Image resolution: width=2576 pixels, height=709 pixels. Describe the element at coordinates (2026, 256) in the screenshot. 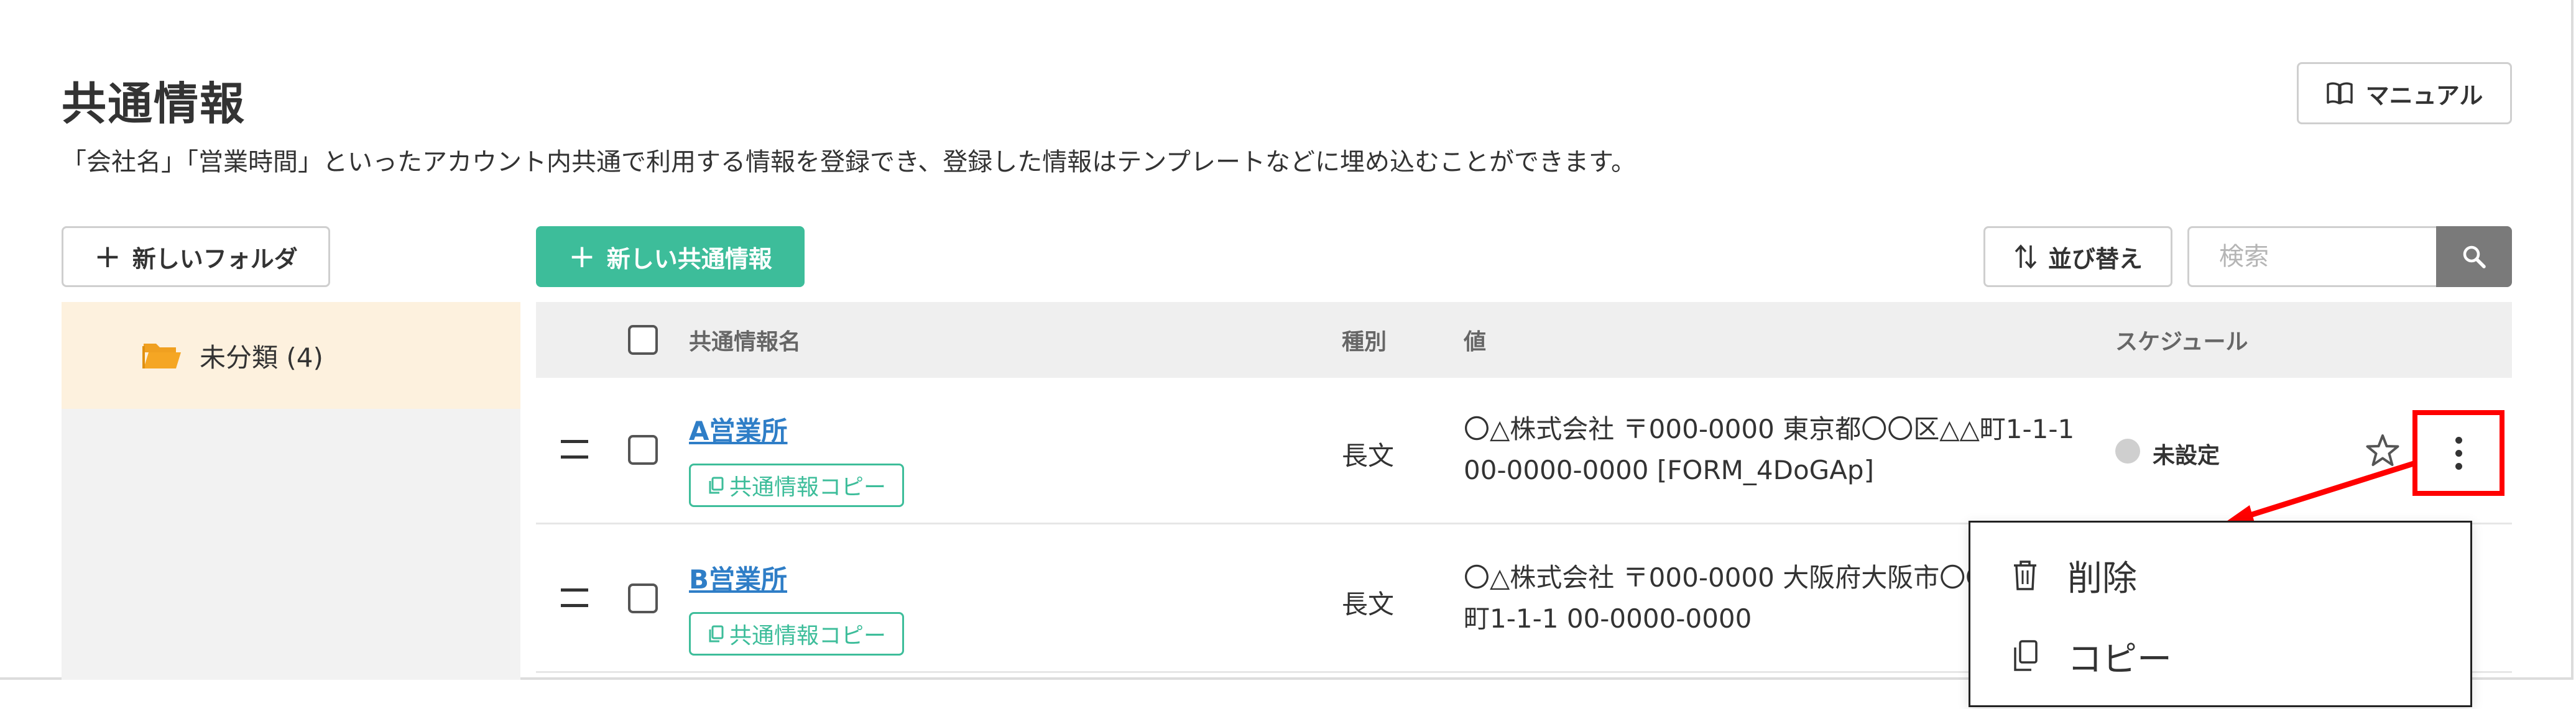

I see `sort-arrows-icon` at that location.